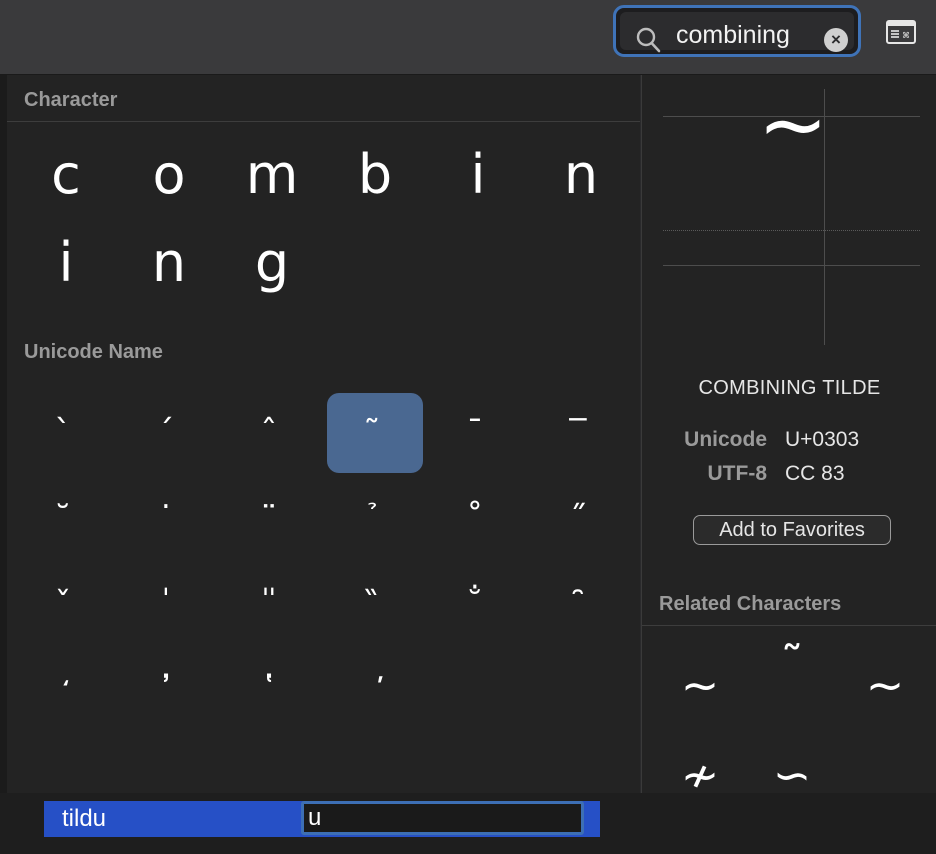 Image resolution: width=936 pixels, height=854 pixels. What do you see at coordinates (375, 433) in the screenshot?
I see `combining-mark-cell-selected: ̃` at bounding box center [375, 433].